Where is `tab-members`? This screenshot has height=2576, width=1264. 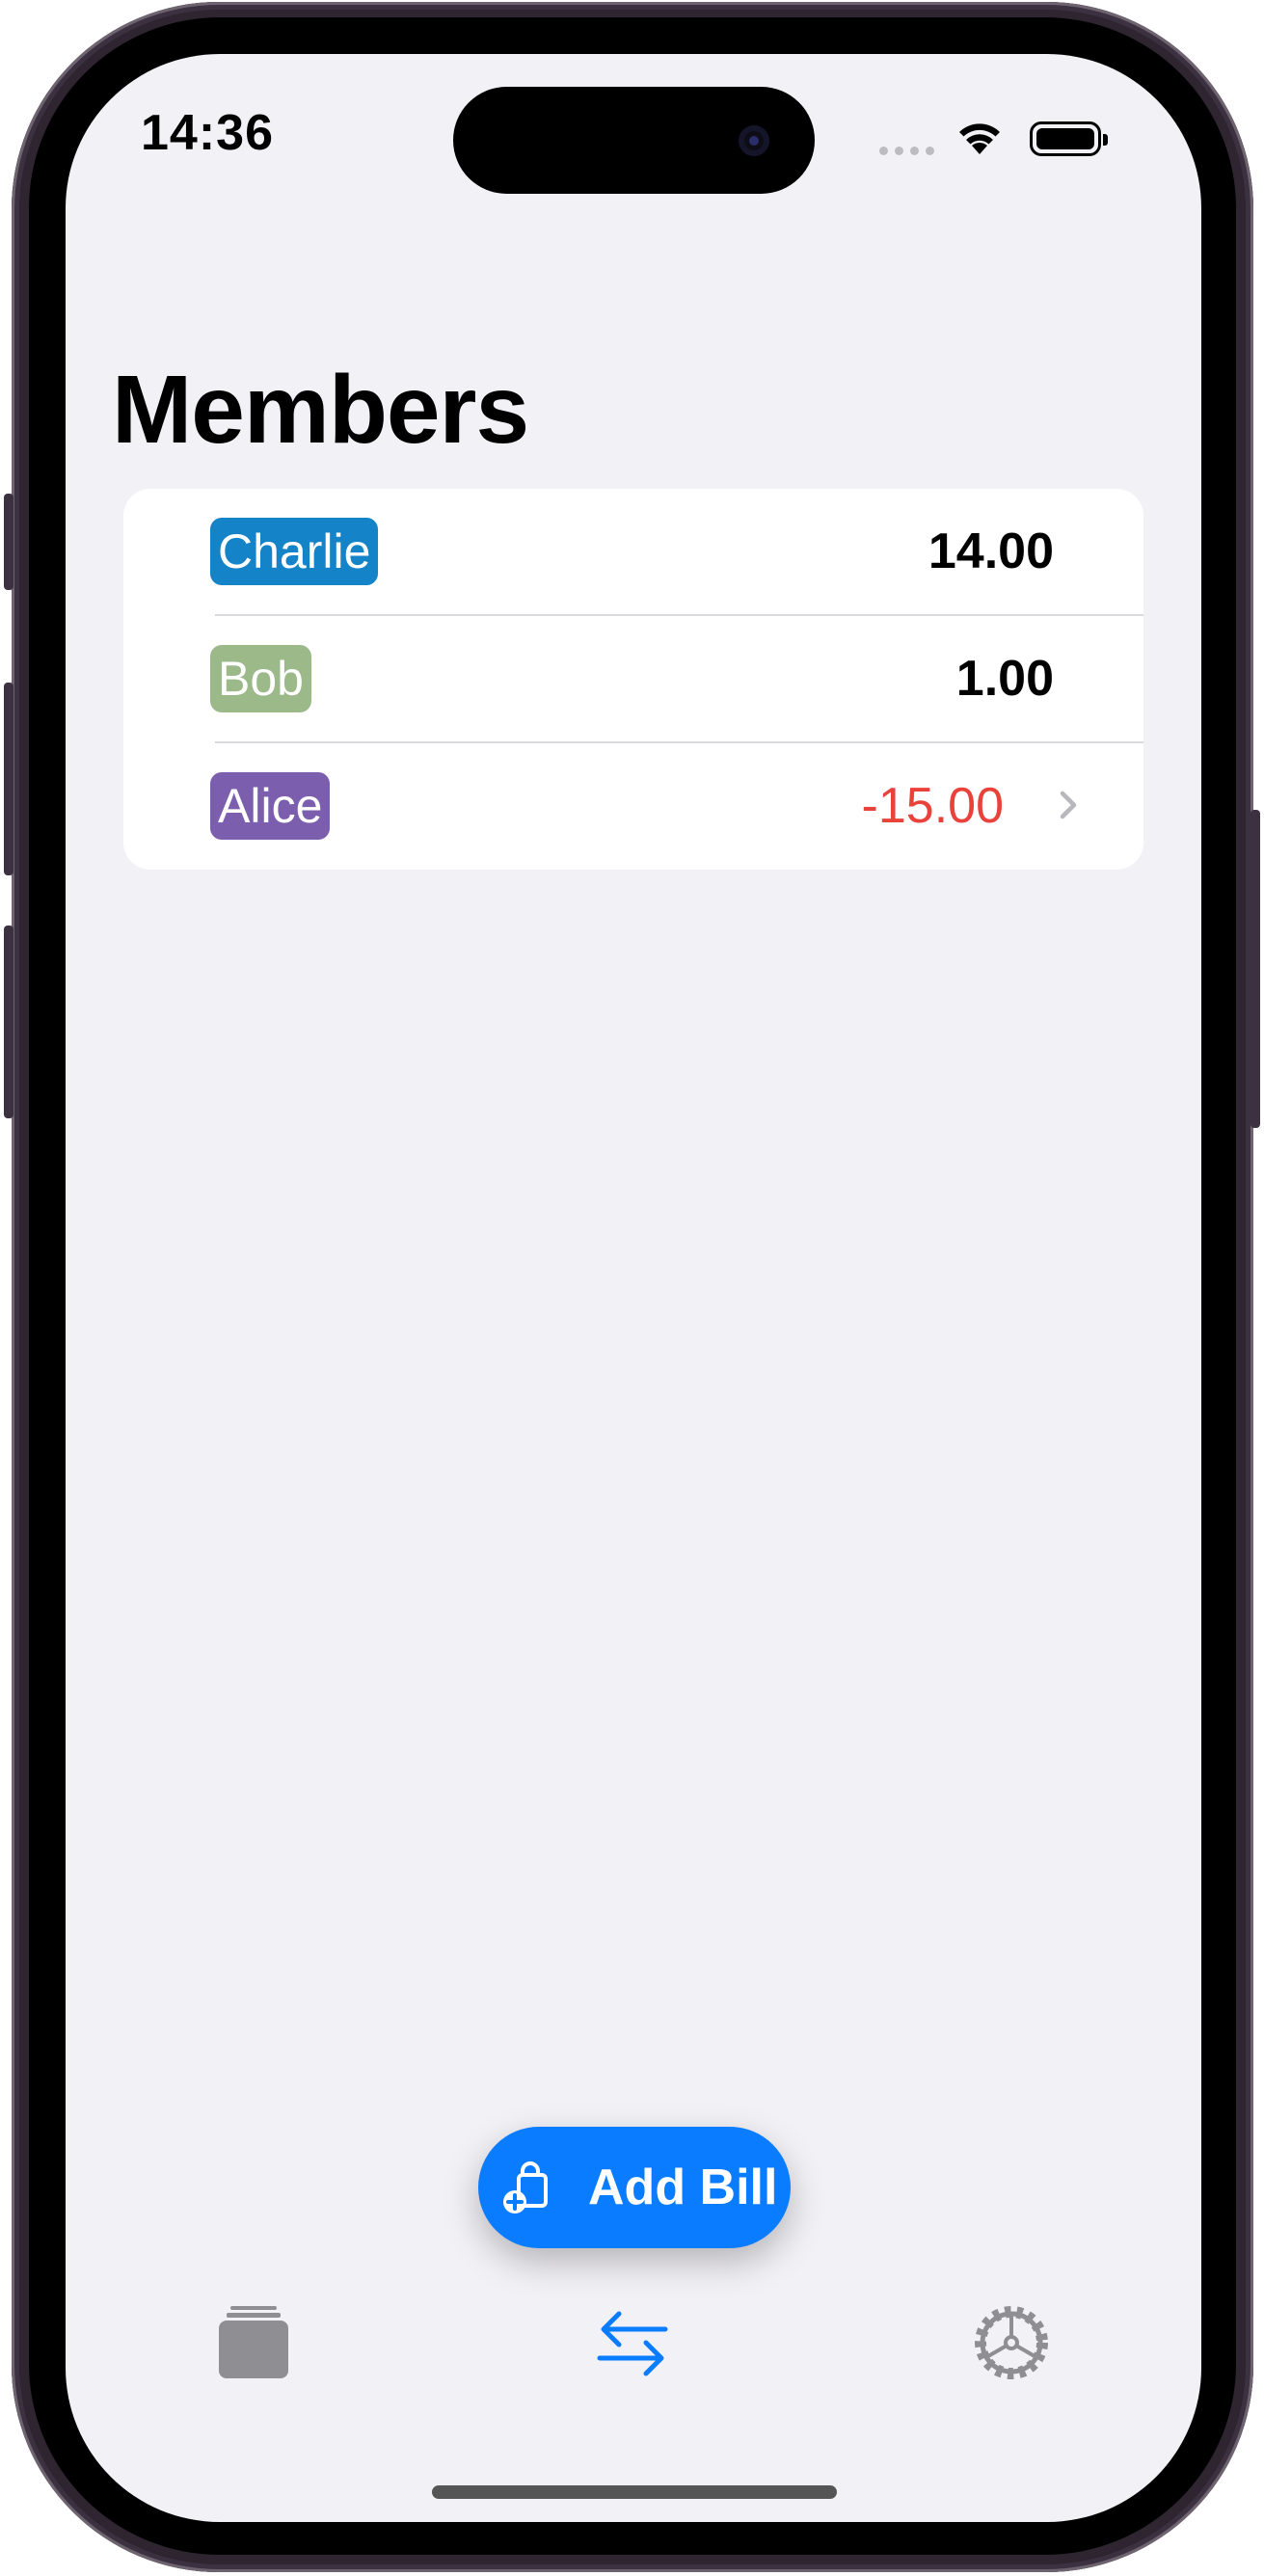
tab-members is located at coordinates (632, 2343).